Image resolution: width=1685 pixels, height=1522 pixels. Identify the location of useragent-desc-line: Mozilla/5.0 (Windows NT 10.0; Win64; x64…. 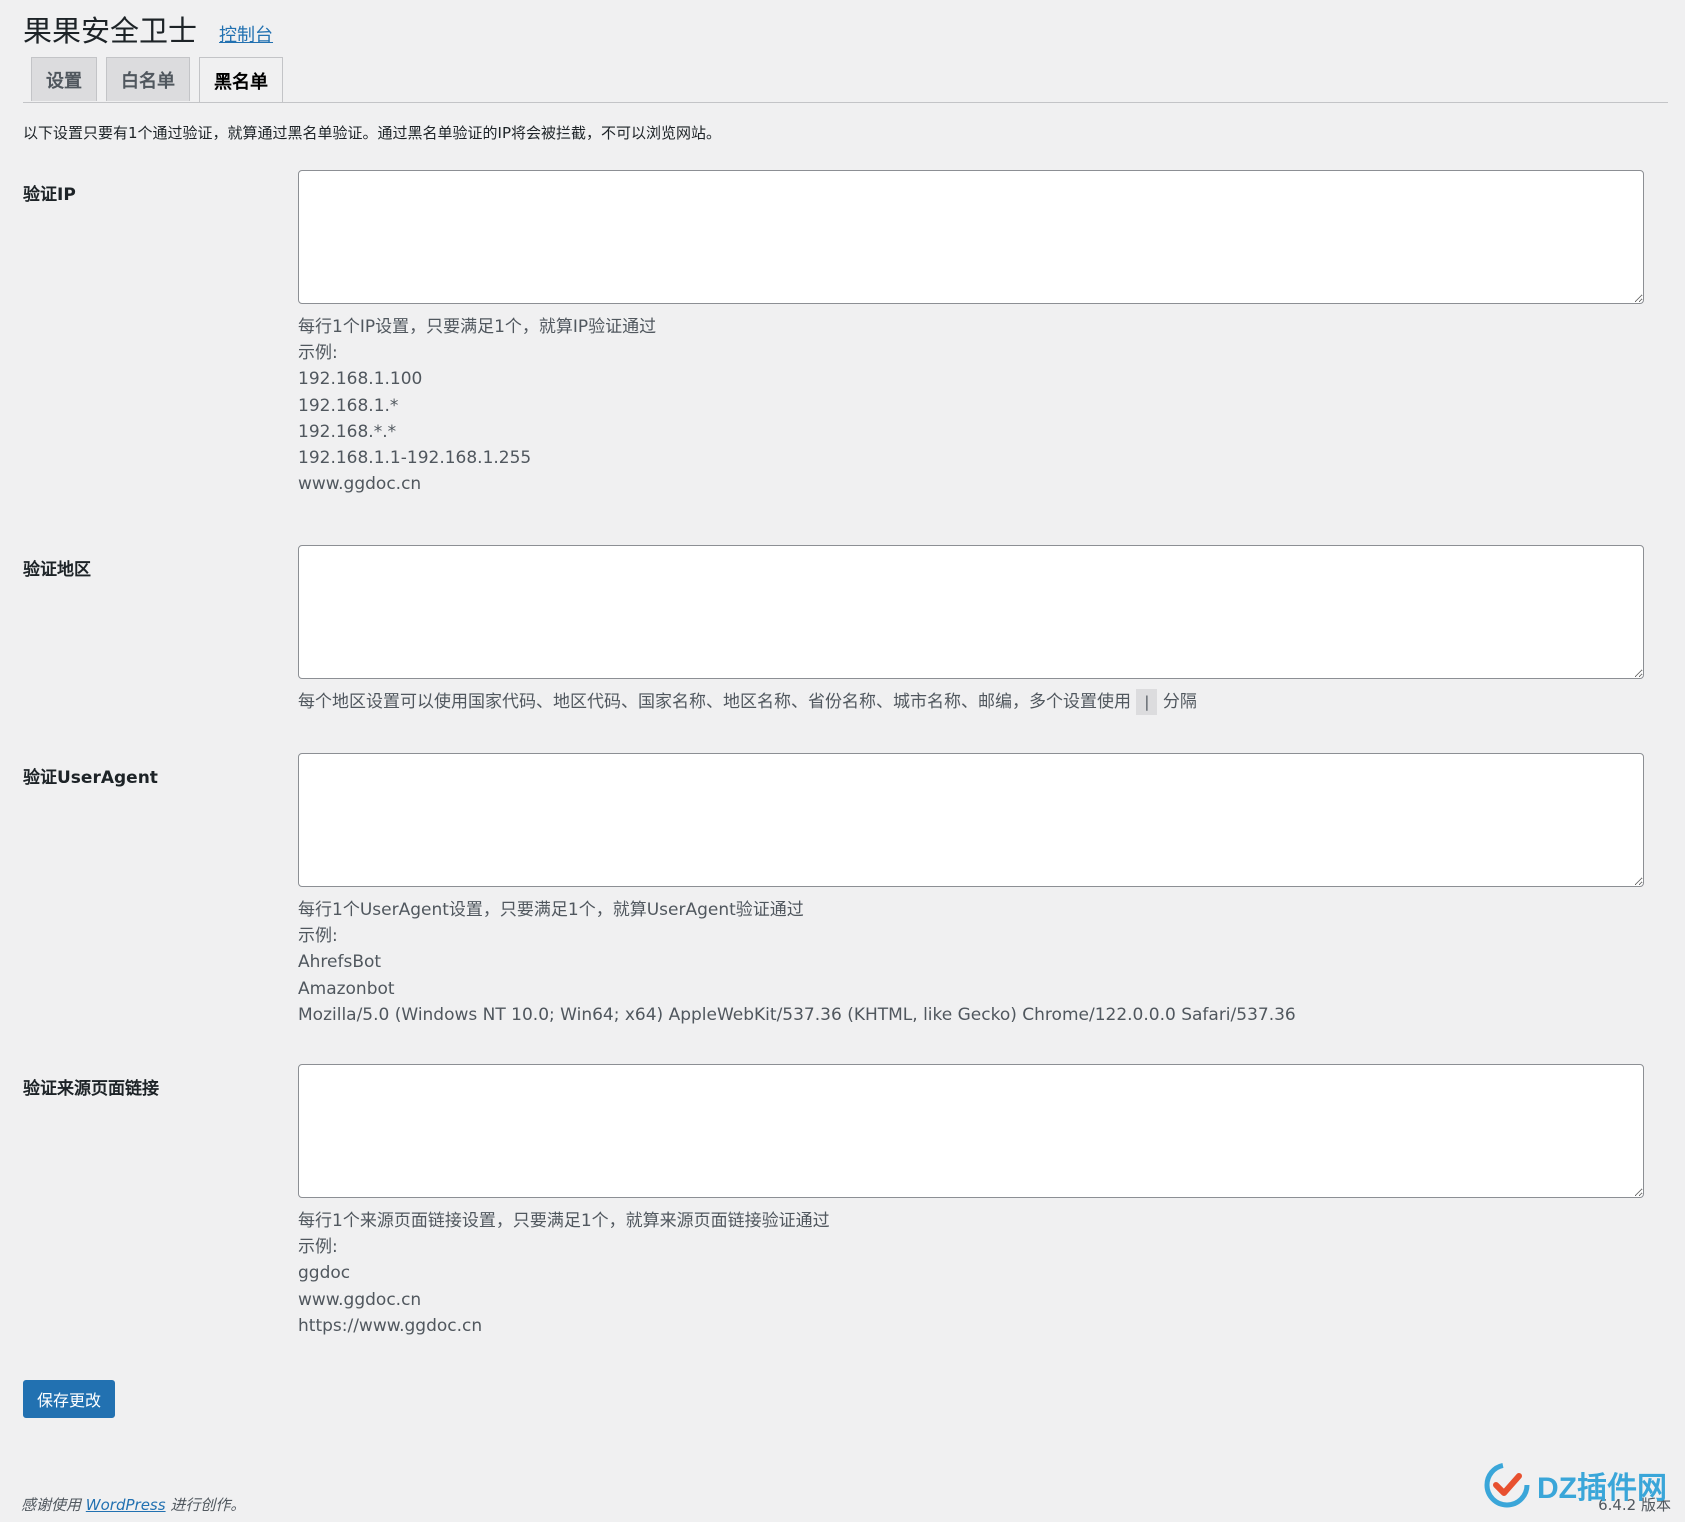
(797, 1014).